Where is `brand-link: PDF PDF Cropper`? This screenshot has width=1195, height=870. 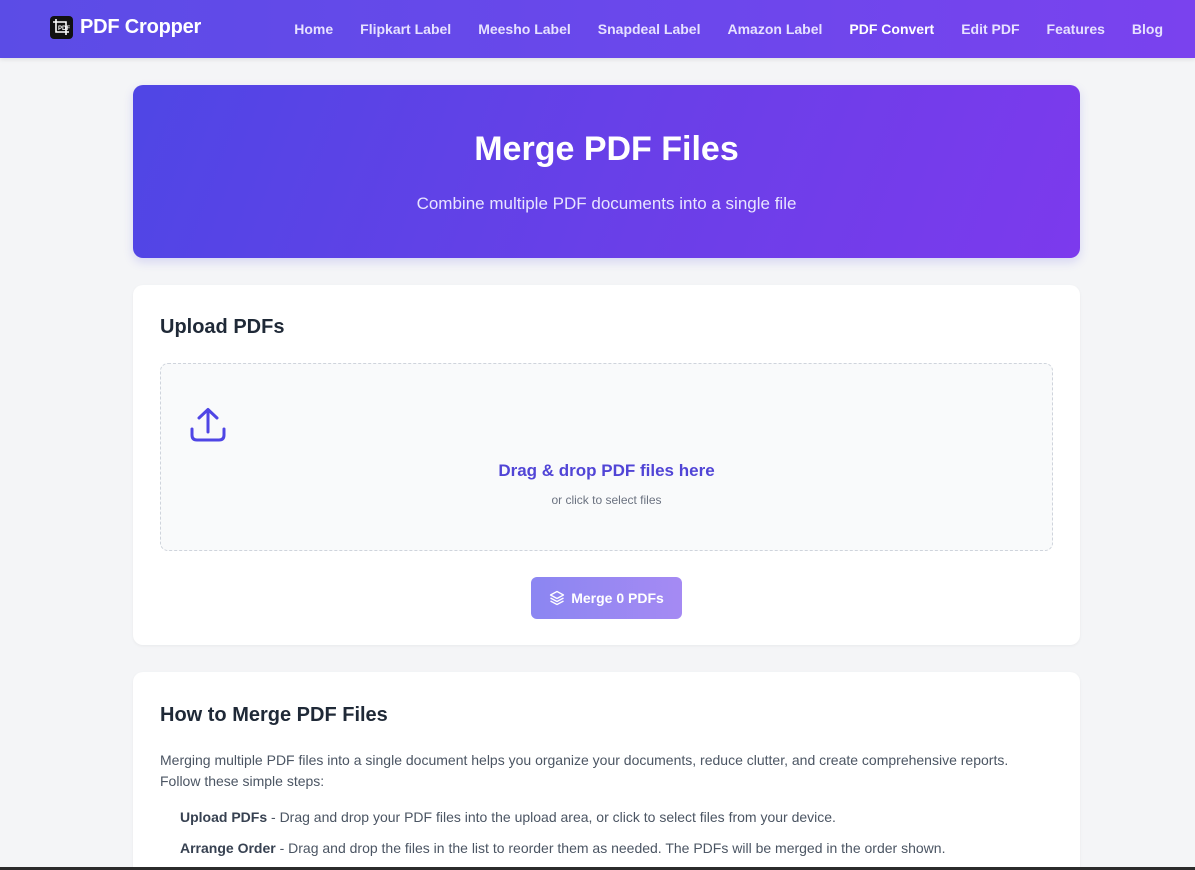
brand-link: PDF PDF Cropper is located at coordinates (125, 27).